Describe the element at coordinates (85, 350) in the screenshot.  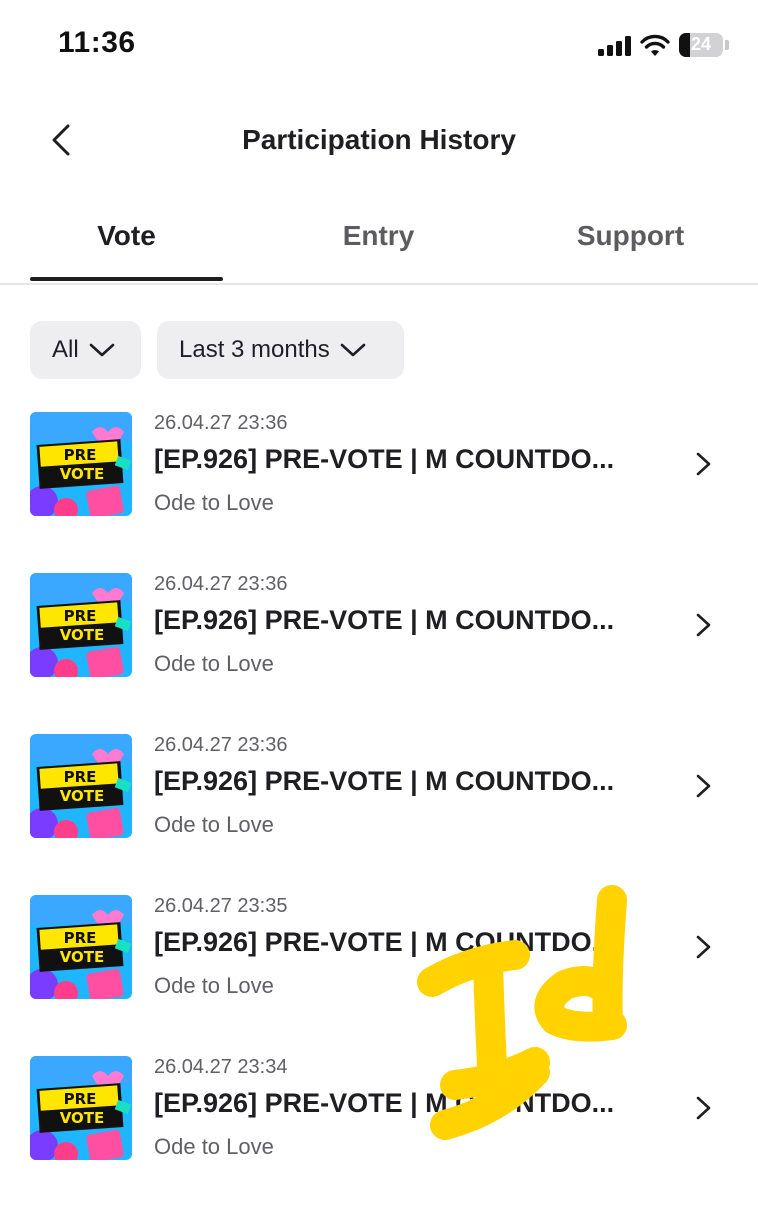
I see `type-filter-dropdown: All` at that location.